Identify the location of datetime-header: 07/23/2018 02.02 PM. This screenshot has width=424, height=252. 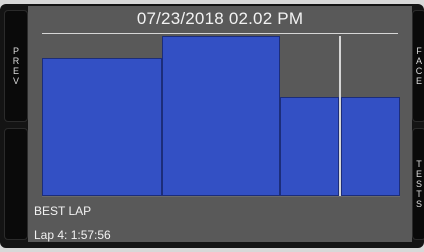
(220, 18).